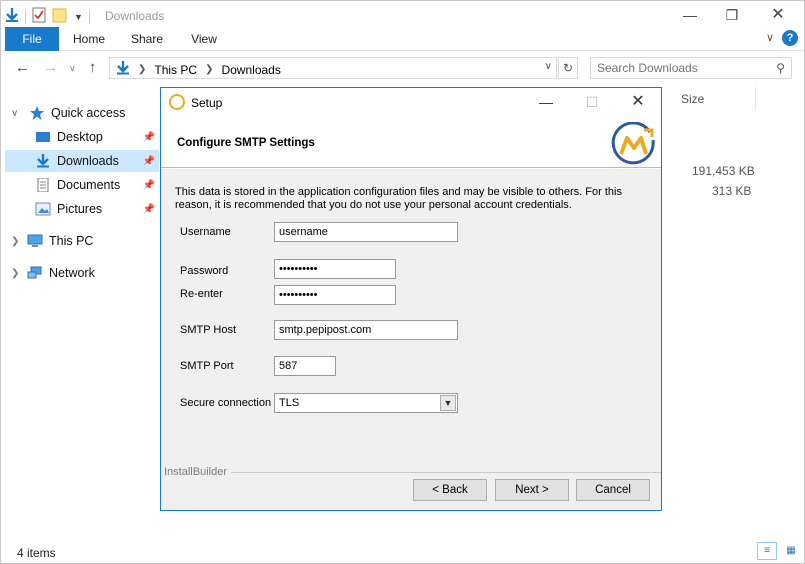 The height and width of the screenshot is (564, 805). What do you see at coordinates (690, 15) in the screenshot?
I see `minimize-button: —` at bounding box center [690, 15].